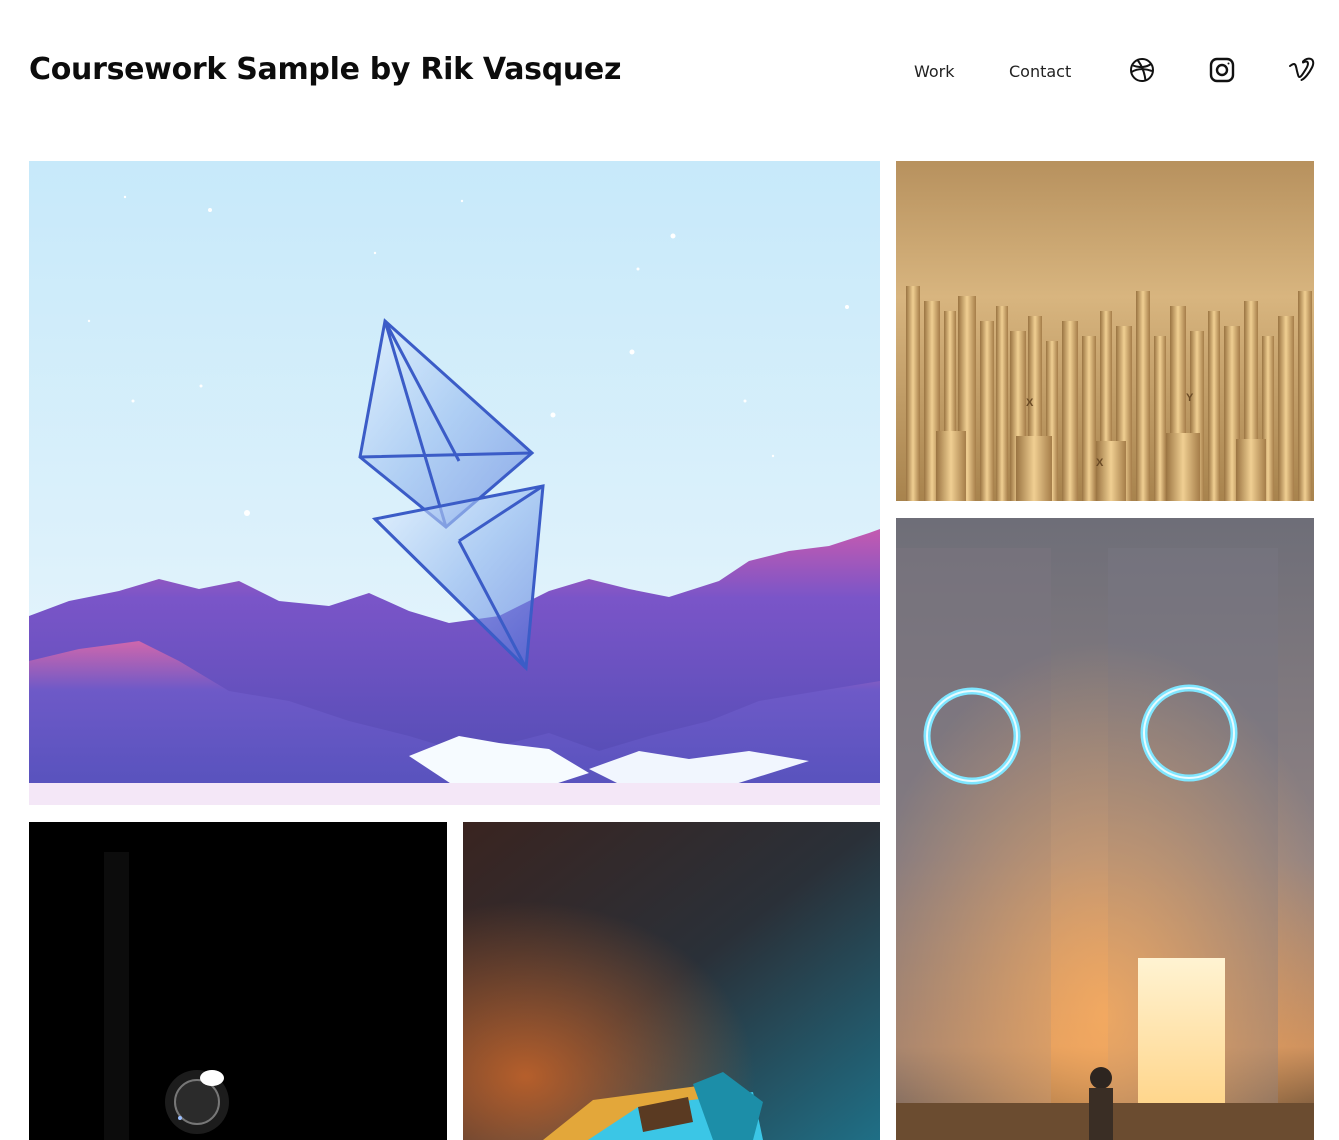 This screenshot has height=1140, width=1339. I want to click on svg-text: Y, so click(1190, 398).